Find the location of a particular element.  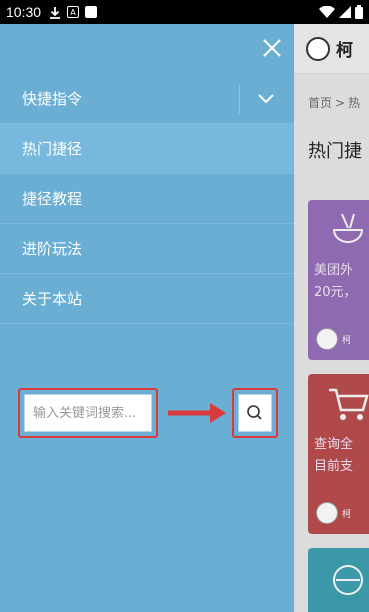

shortcut-card: 美团外 20元， 柯 is located at coordinates (338, 280).